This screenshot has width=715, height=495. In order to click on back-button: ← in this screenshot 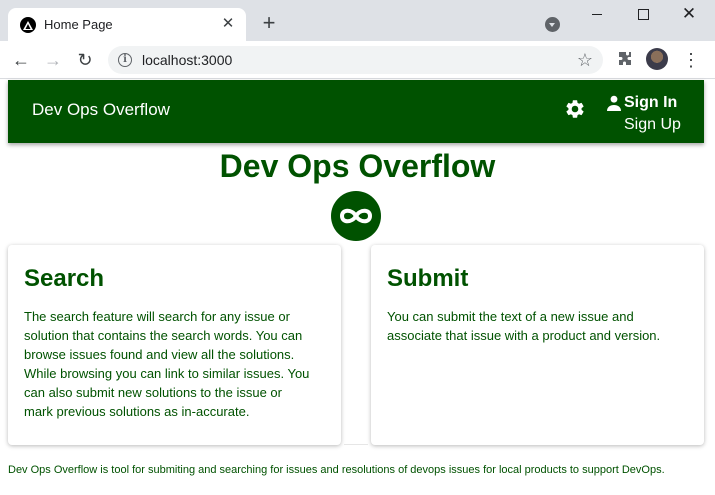, I will do `click(21, 60)`.